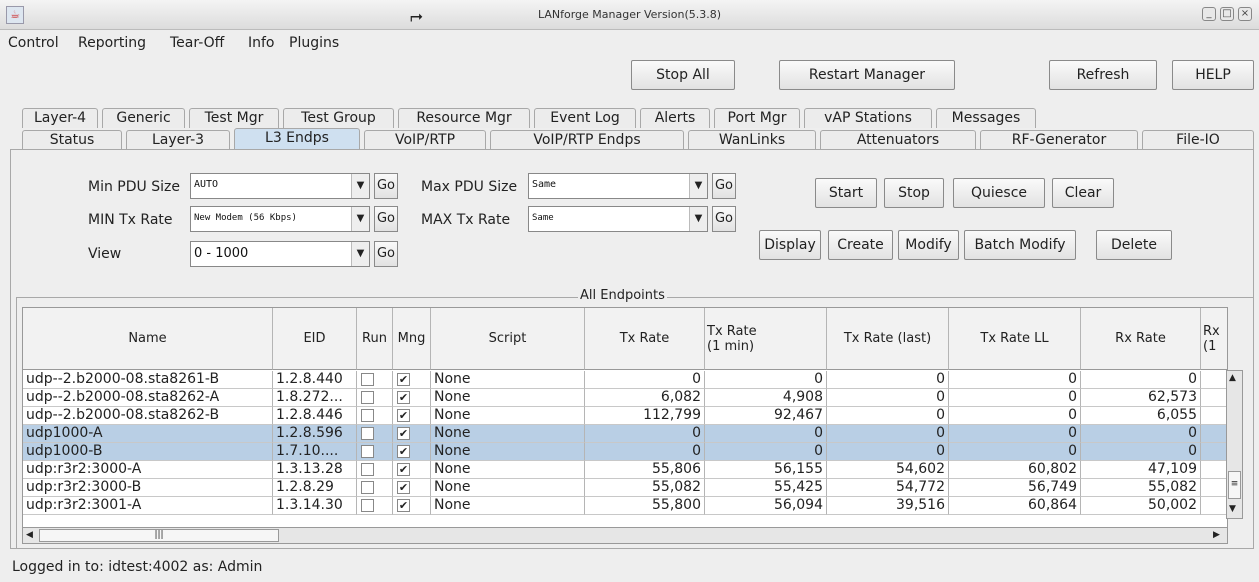 This screenshot has width=1259, height=582. What do you see at coordinates (645, 470) in the screenshot?
I see `tx-cell: 55,806` at bounding box center [645, 470].